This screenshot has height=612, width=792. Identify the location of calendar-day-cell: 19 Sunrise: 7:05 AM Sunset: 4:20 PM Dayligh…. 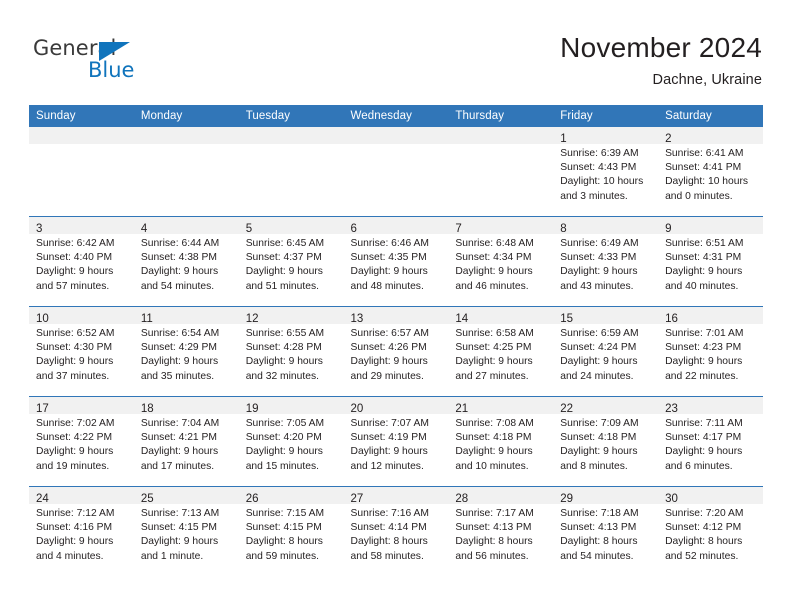
(291, 441).